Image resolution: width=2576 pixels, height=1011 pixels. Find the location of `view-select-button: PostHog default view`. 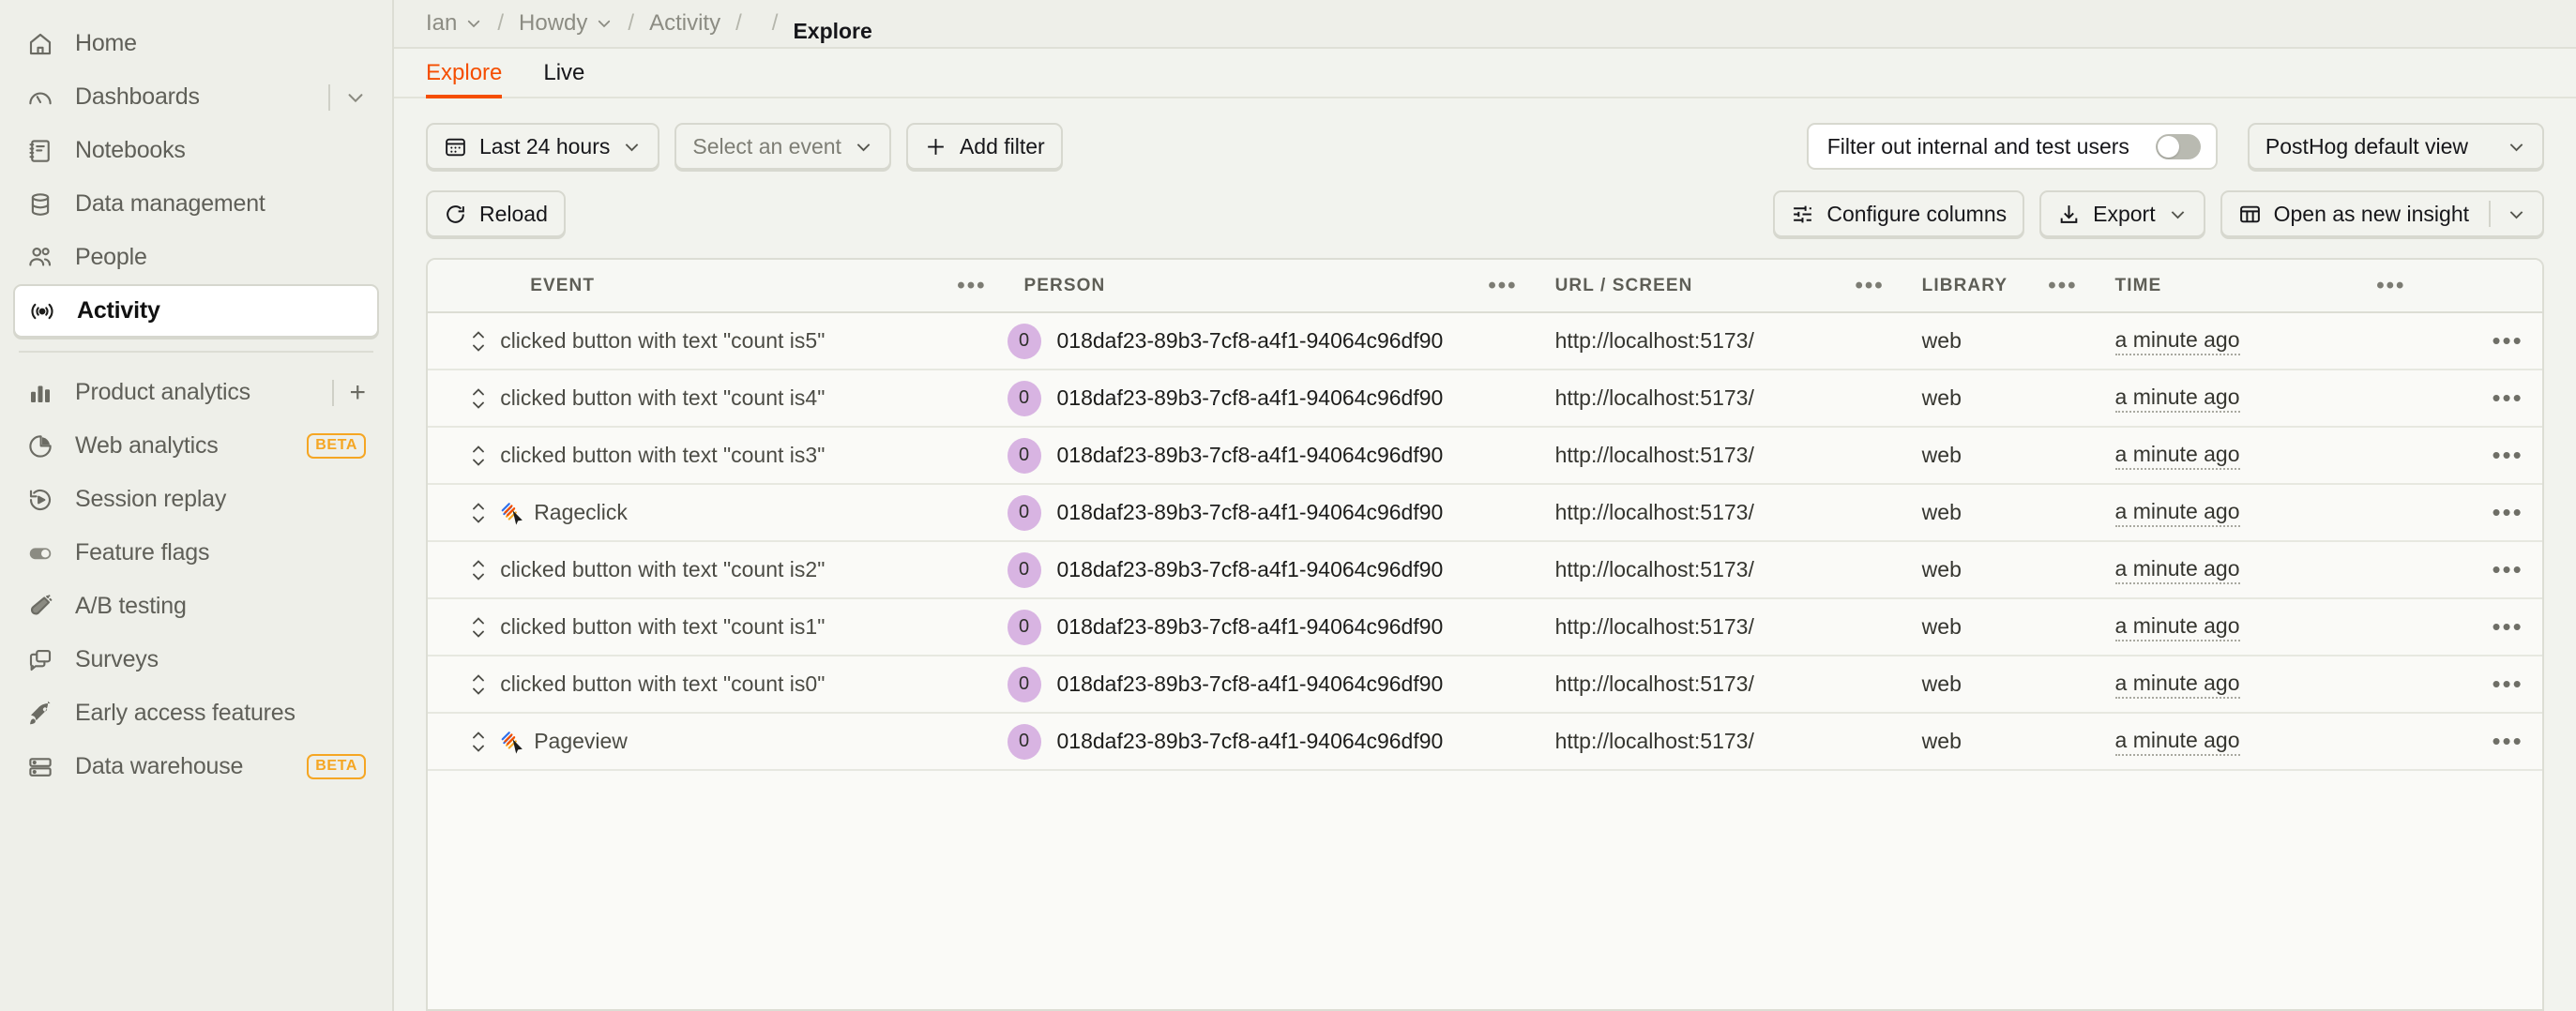

view-select-button: PostHog default view is located at coordinates (2395, 146).